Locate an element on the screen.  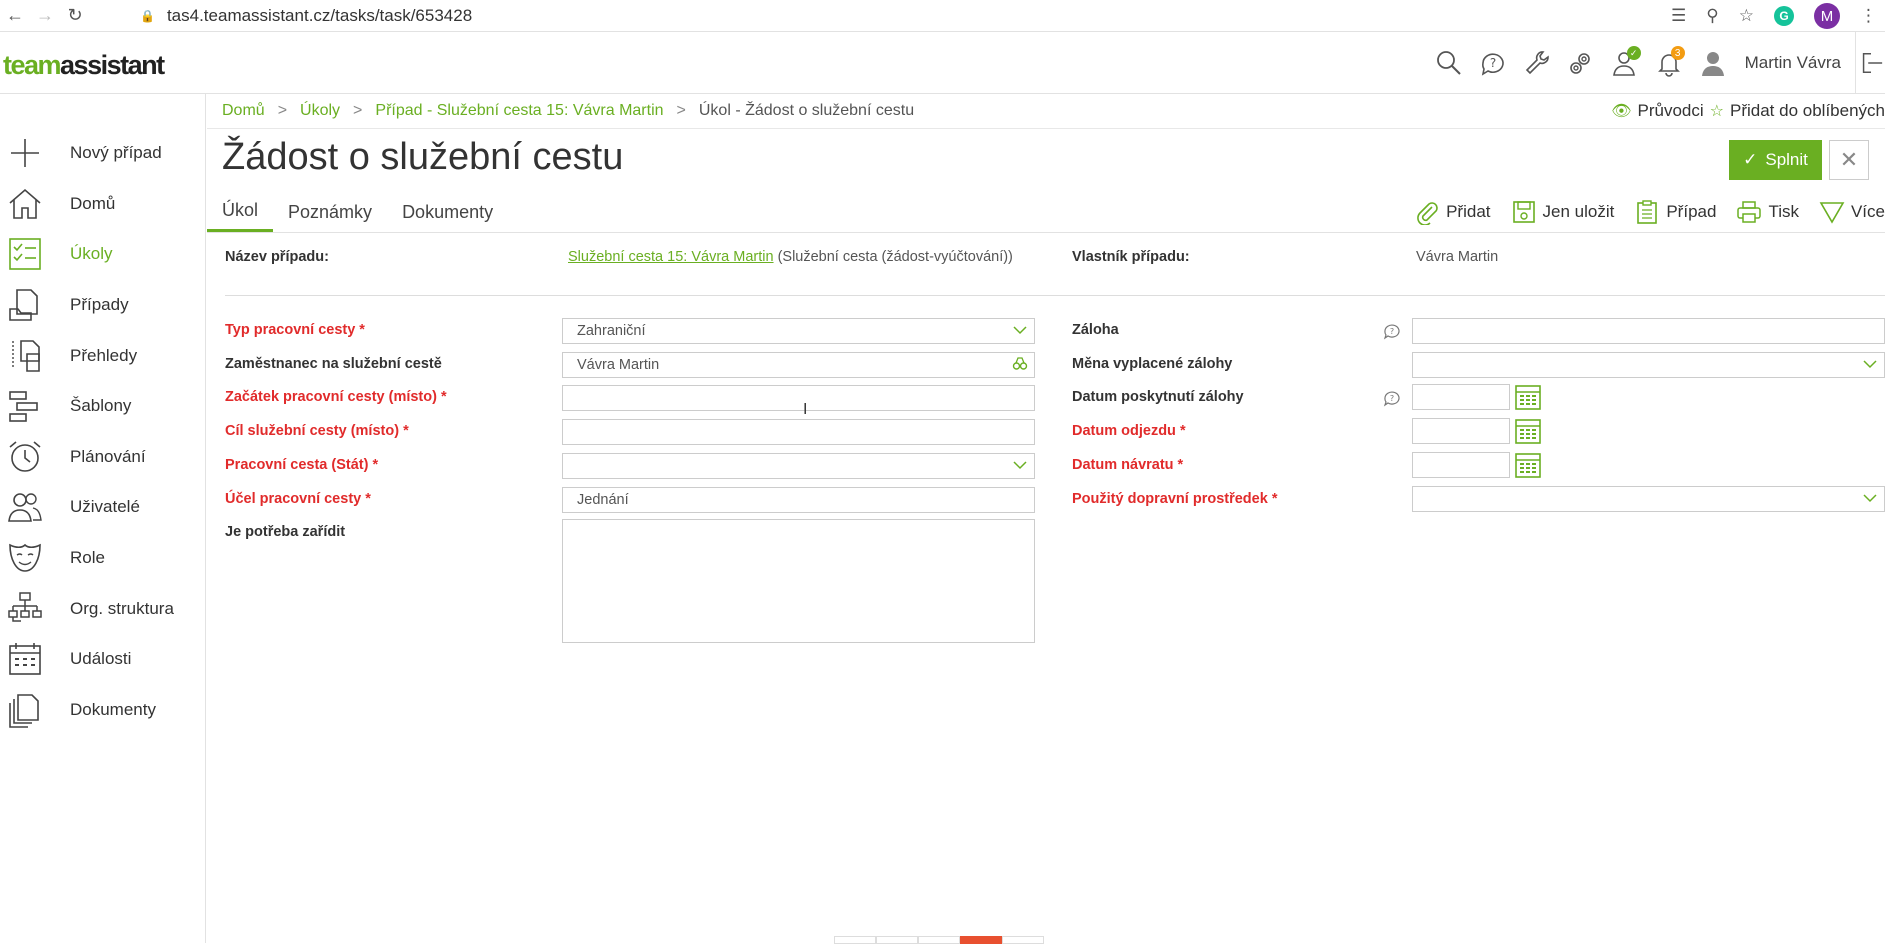
advance-date-input is located at coordinates (1461, 397).